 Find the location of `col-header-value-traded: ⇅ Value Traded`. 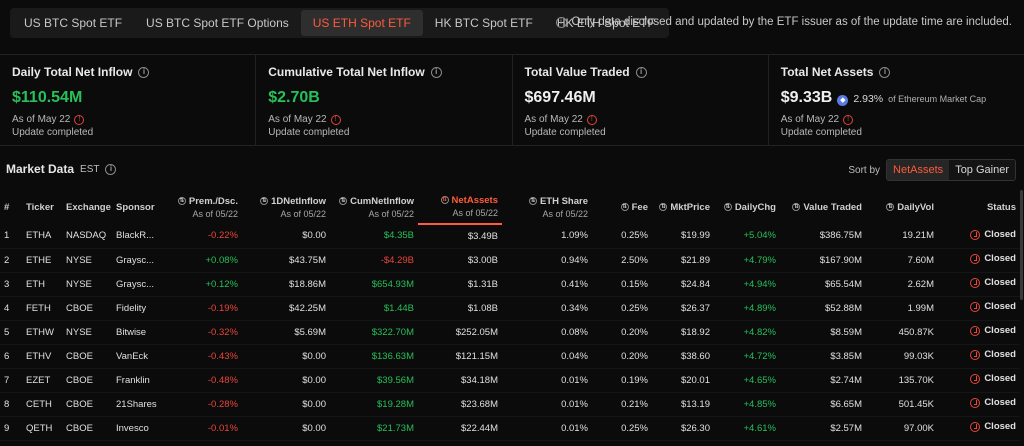

col-header-value-traded: ⇅ Value Traded is located at coordinates (823, 207).